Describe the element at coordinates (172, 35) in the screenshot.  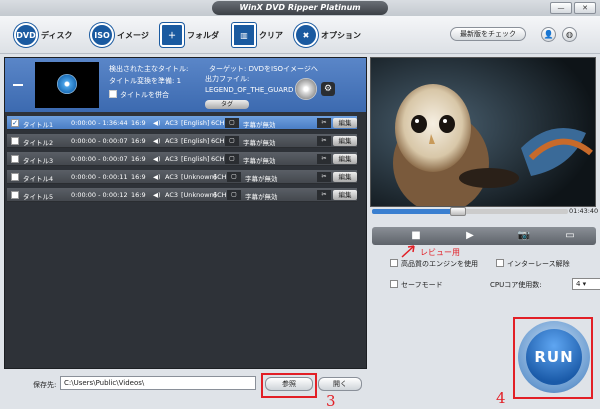
I see `folder-add-icon: ＋` at that location.